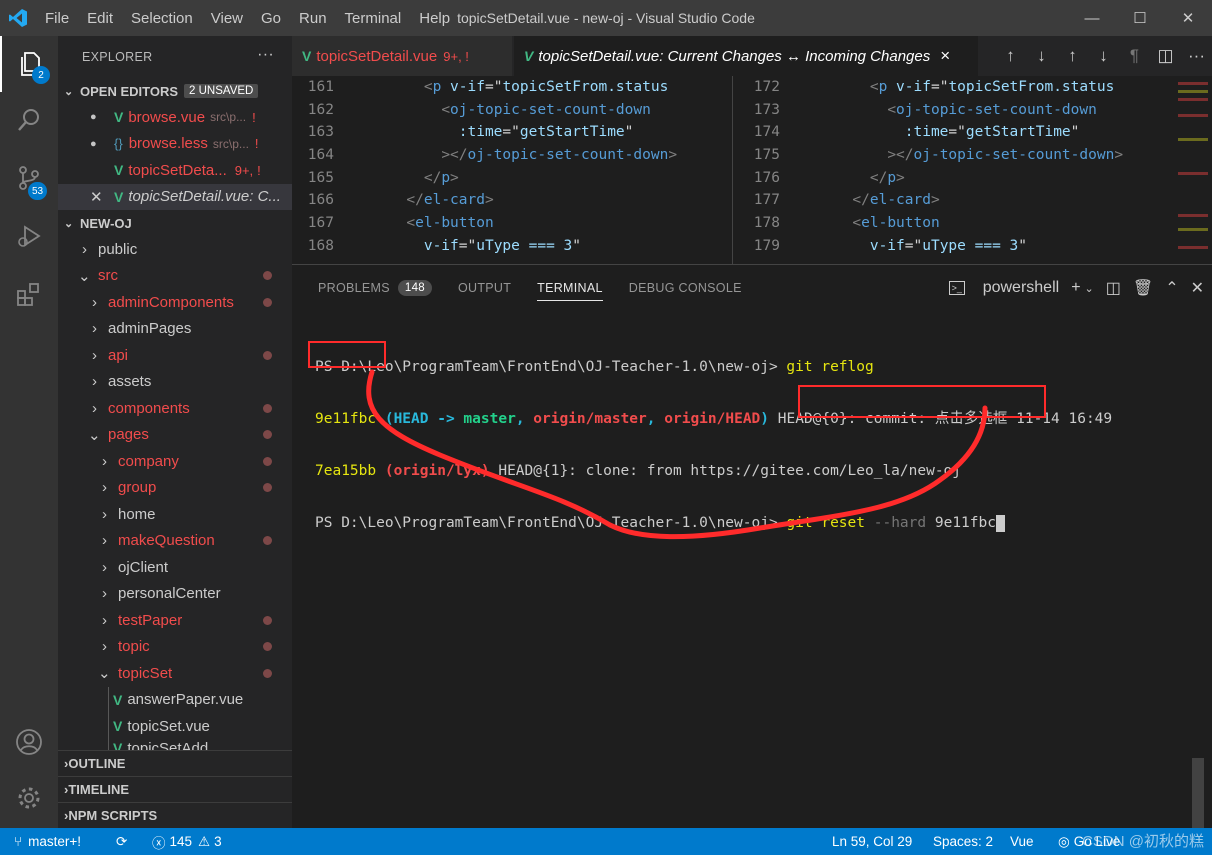  Describe the element at coordinates (963, 841) in the screenshot. I see `indentation: Spaces: 2` at that location.